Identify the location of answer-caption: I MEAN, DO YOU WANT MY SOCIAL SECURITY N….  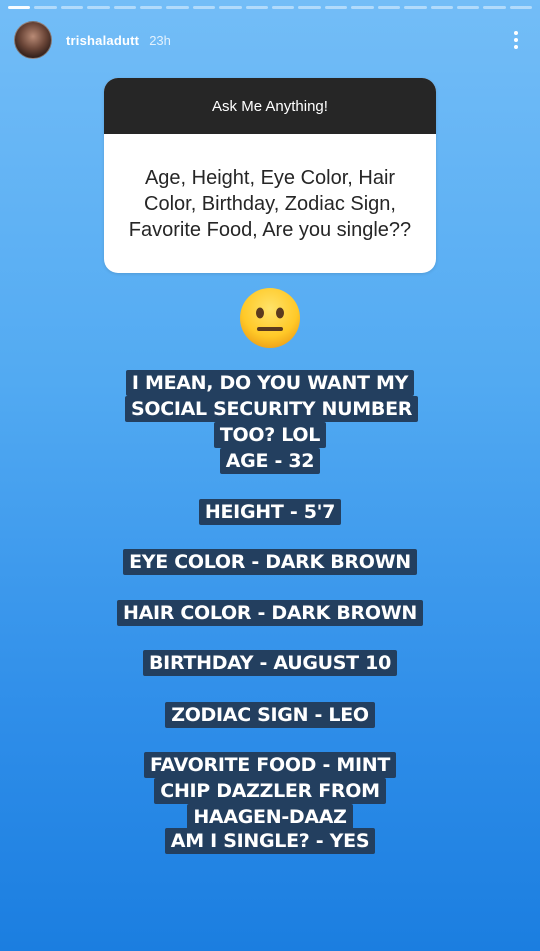
(272, 409).